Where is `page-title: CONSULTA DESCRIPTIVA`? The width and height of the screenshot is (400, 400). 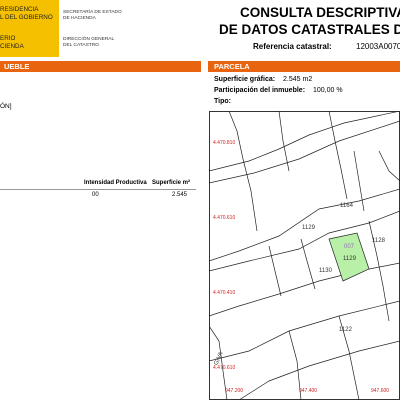 page-title: CONSULTA DESCRIPTIVA is located at coordinates (320, 12).